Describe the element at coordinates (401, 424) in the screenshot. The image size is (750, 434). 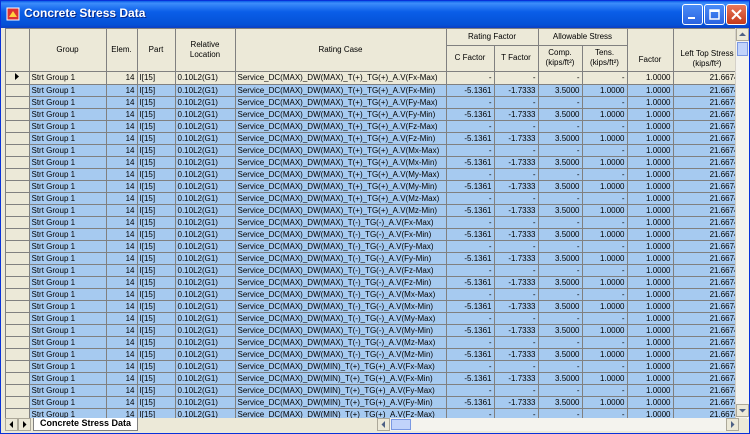
I see `horizontal-scroll-thumb` at that location.